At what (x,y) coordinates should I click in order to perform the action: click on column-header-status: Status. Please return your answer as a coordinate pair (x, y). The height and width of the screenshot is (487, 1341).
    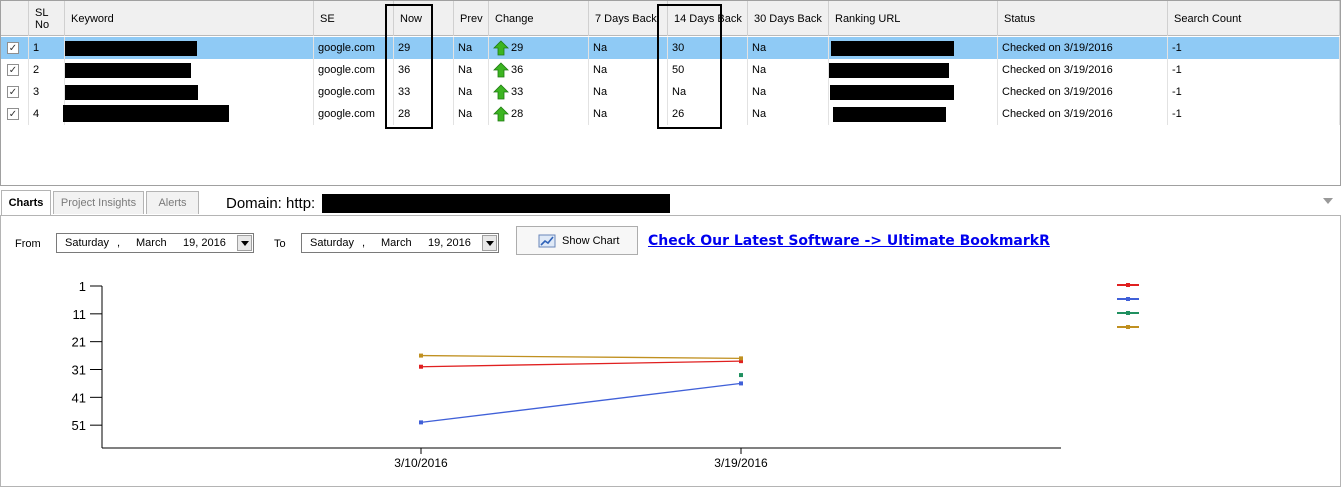
    Looking at the image, I should click on (1083, 18).